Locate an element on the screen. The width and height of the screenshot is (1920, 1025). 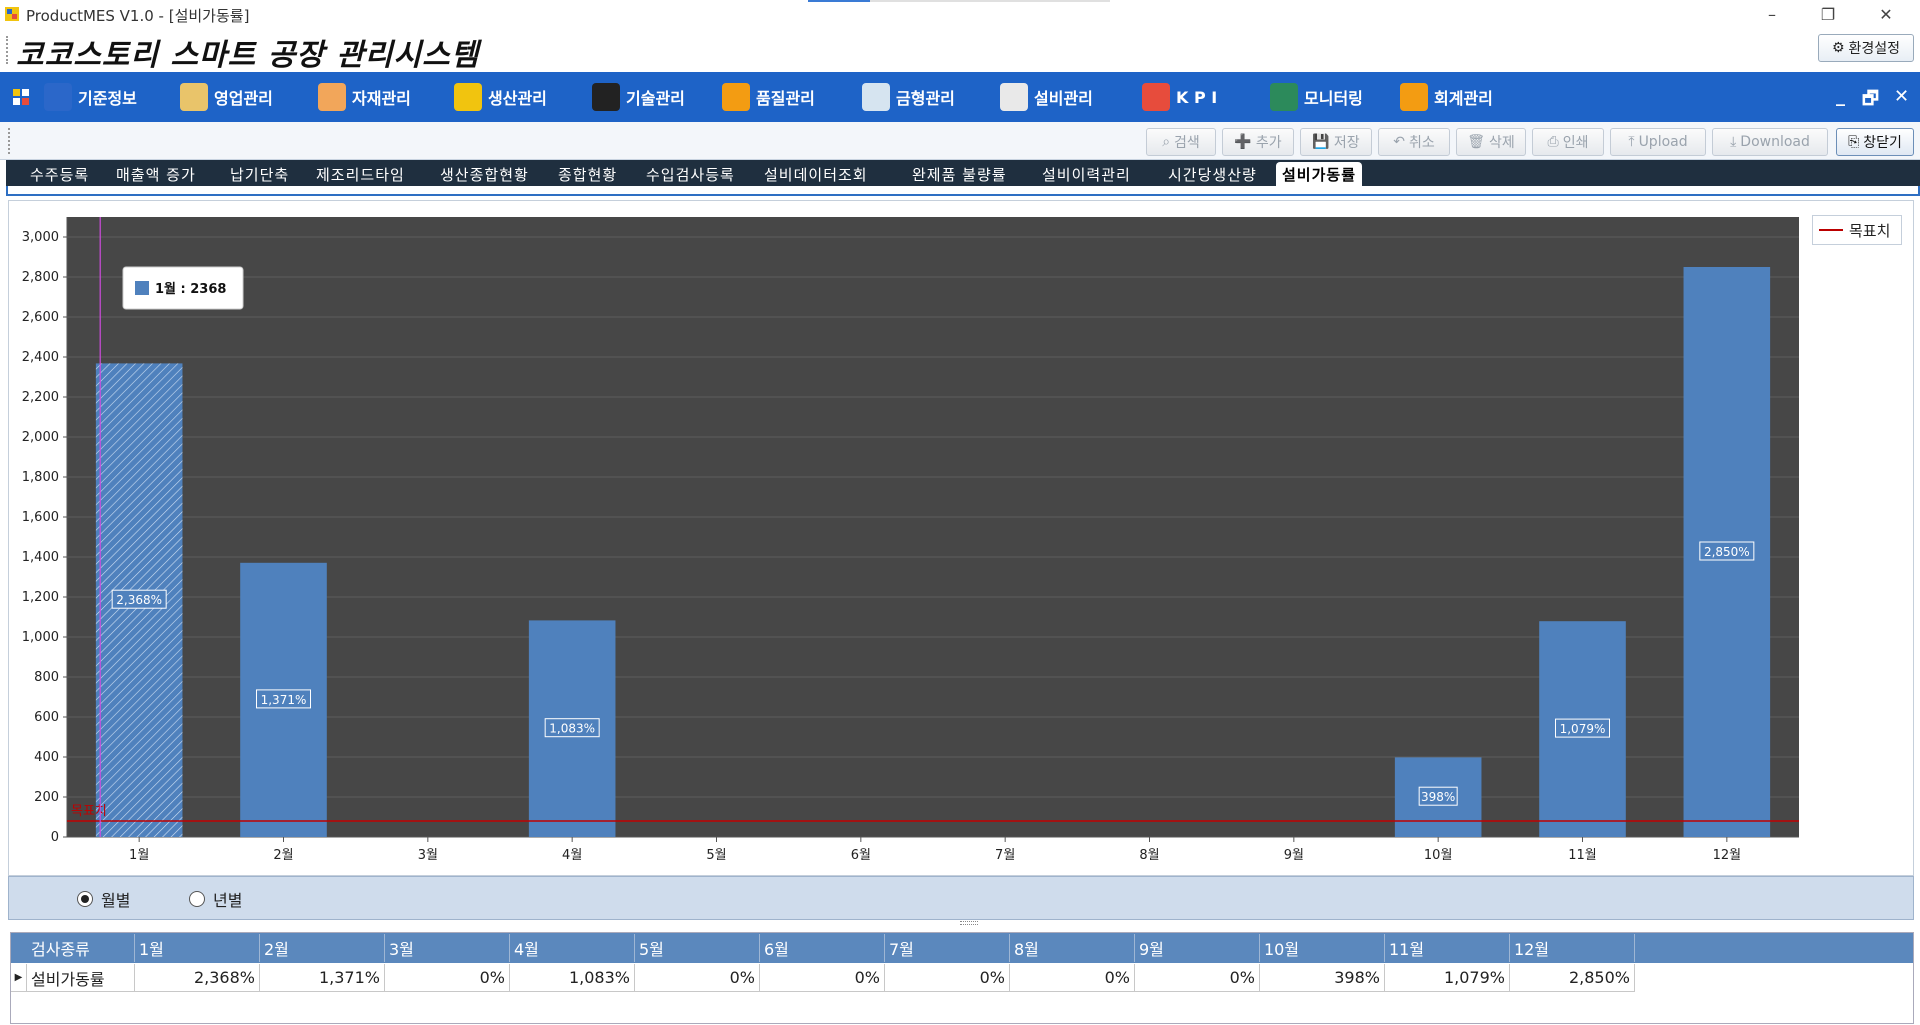
banner-grip is located at coordinates (7, 50).